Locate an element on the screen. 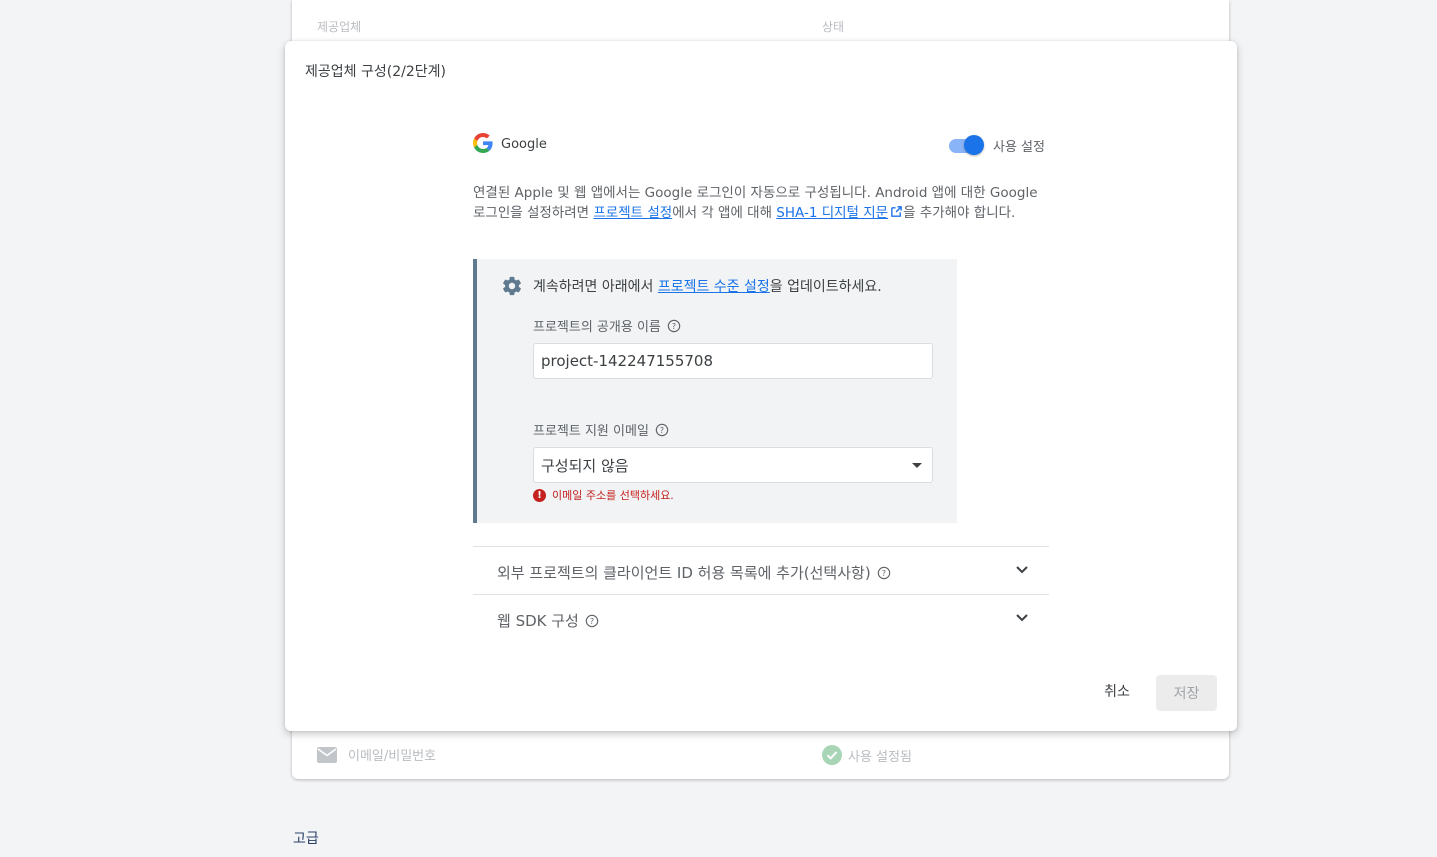 The height and width of the screenshot is (857, 1437). google-logo-icon is located at coordinates (483, 143).